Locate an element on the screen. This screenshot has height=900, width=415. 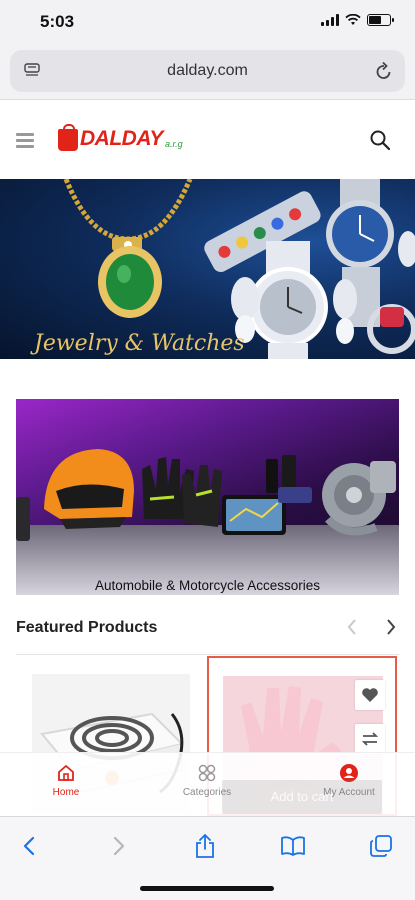
compare-icon is located at coordinates (370, 739).